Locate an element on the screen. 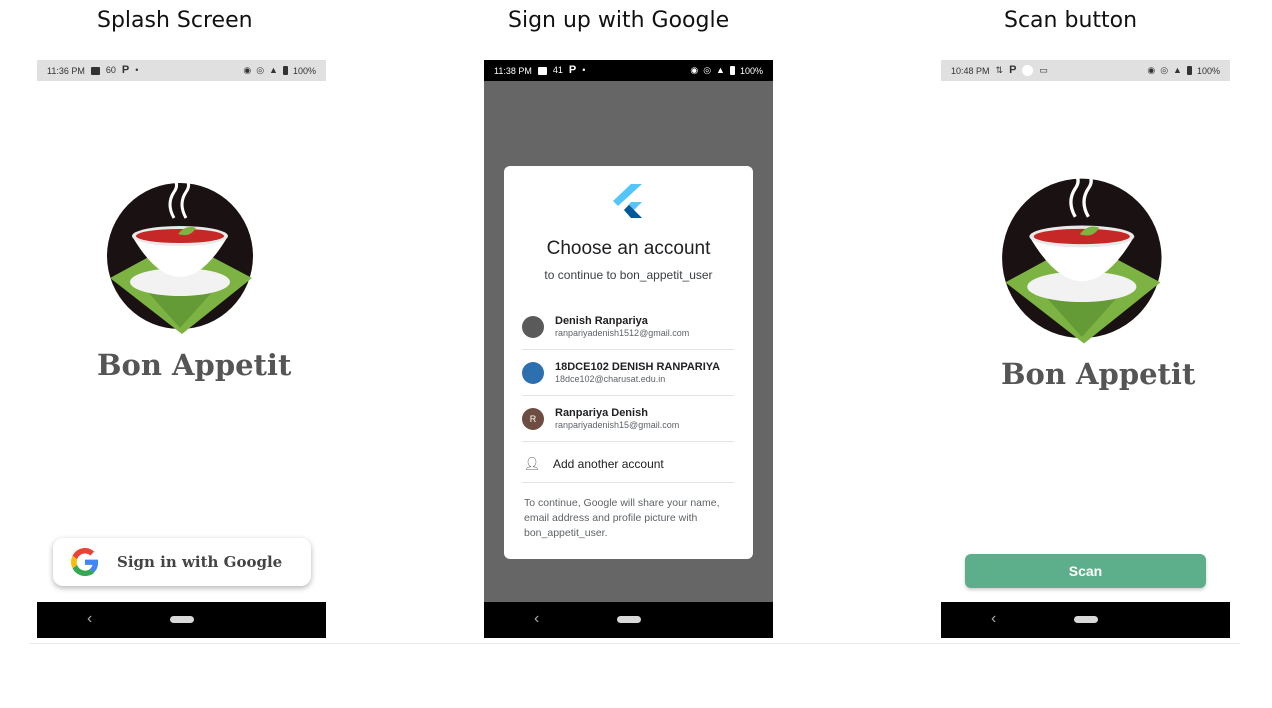 This screenshot has height=708, width=1272. screen-icon: ▭ is located at coordinates (1043, 70).